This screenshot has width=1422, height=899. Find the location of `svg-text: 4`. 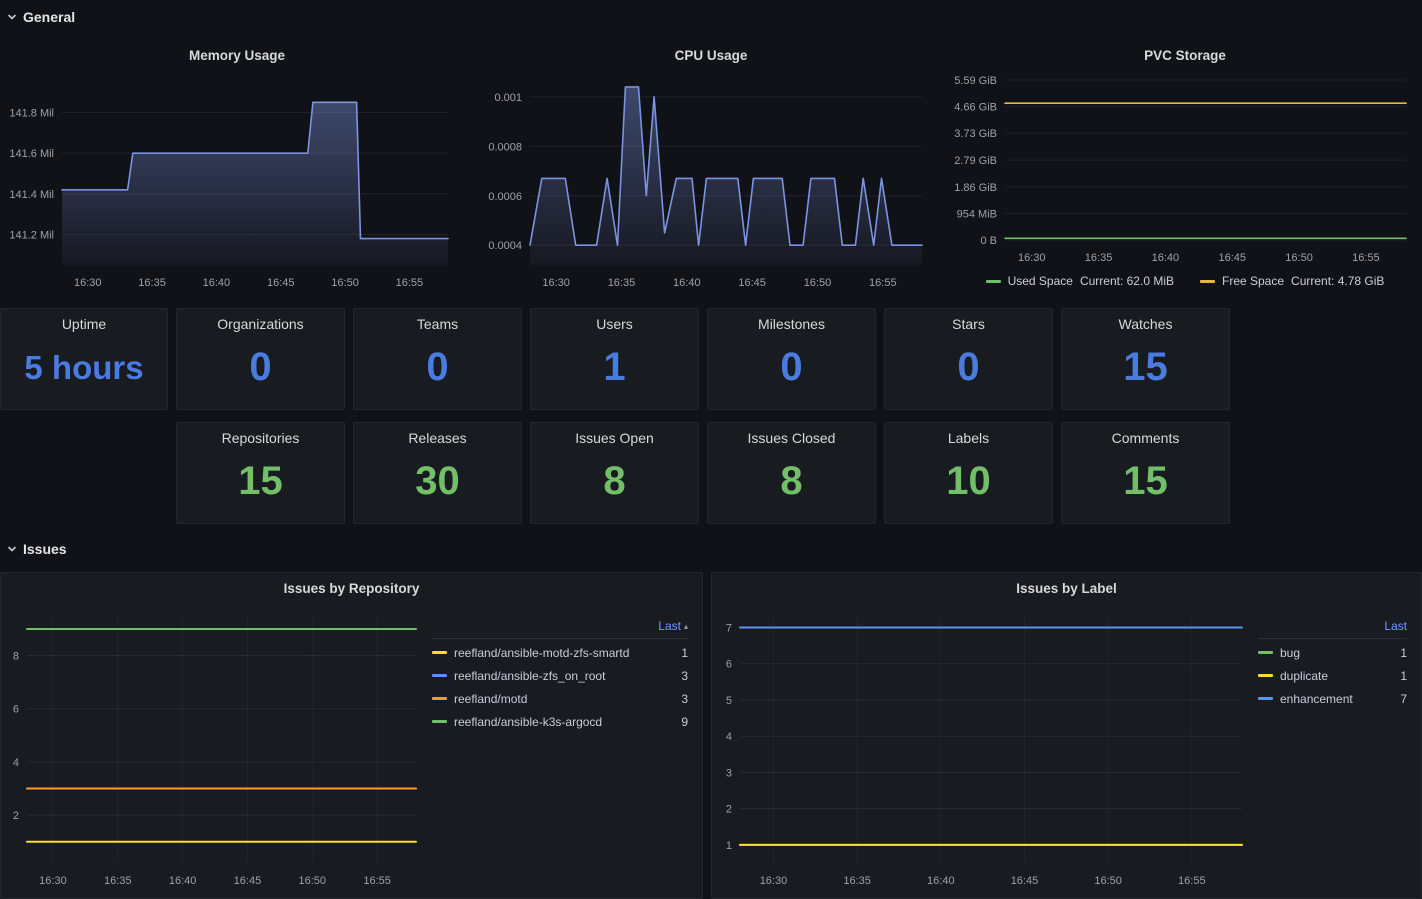

svg-text: 4 is located at coordinates (729, 737).